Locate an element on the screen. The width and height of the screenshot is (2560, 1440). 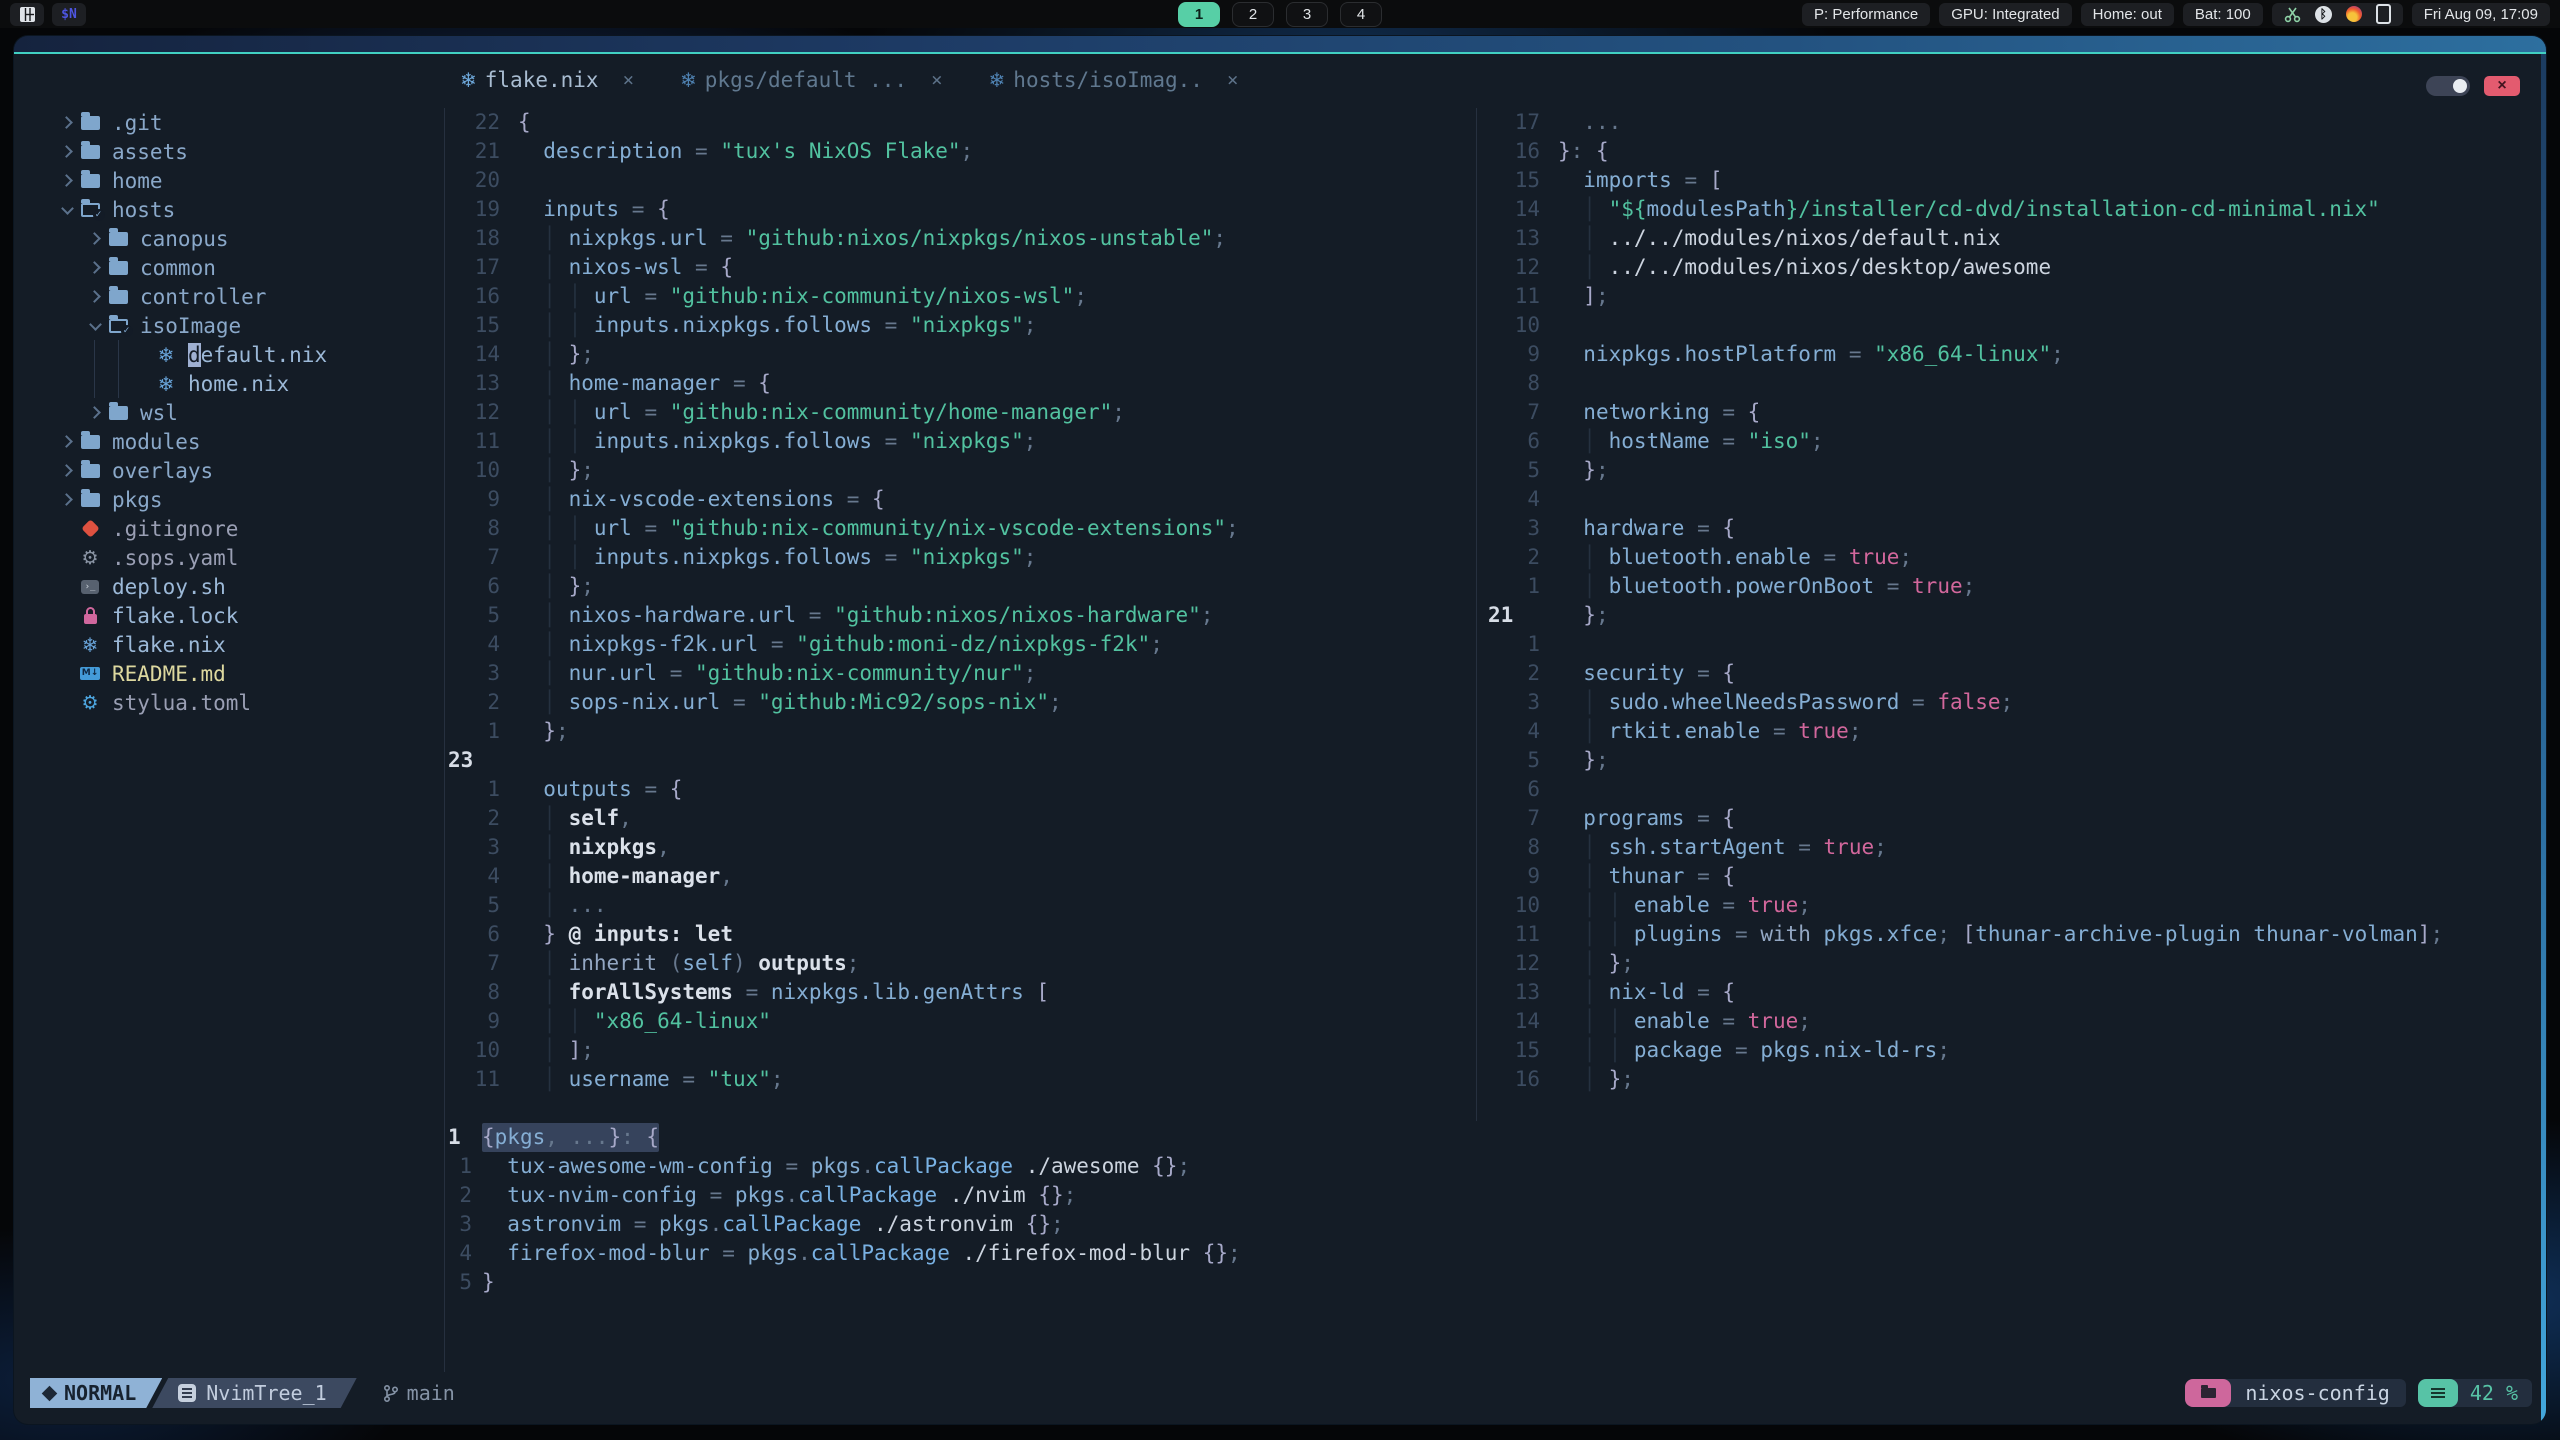
shell-launcher-button: $N is located at coordinates (69, 14).